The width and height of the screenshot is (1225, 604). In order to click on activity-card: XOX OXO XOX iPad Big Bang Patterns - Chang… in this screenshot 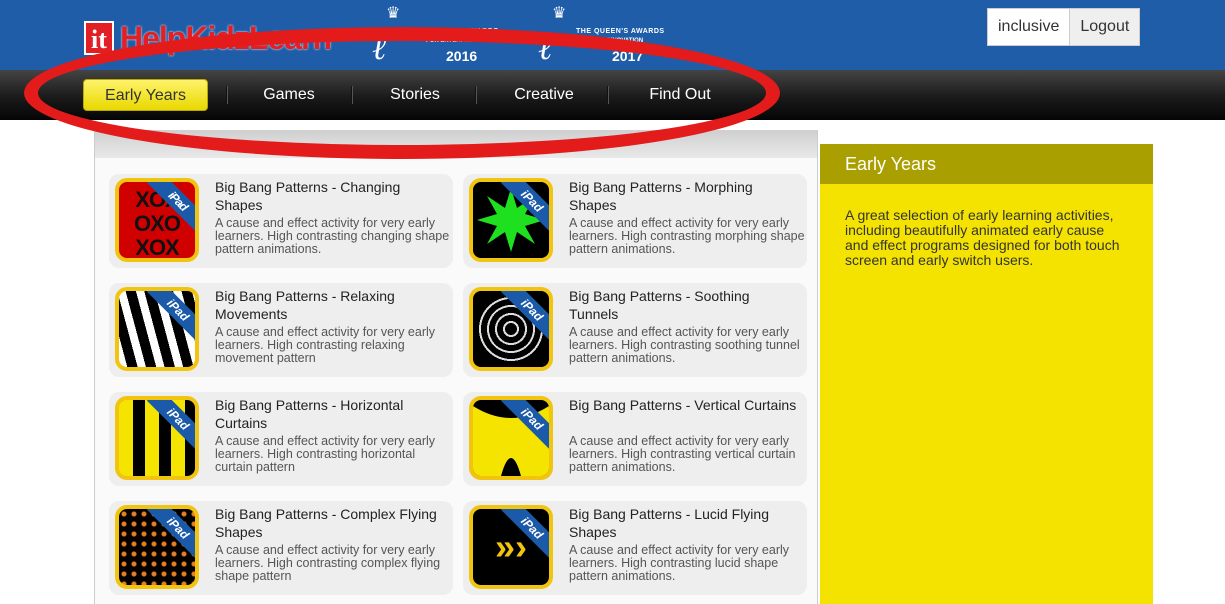, I will do `click(281, 221)`.